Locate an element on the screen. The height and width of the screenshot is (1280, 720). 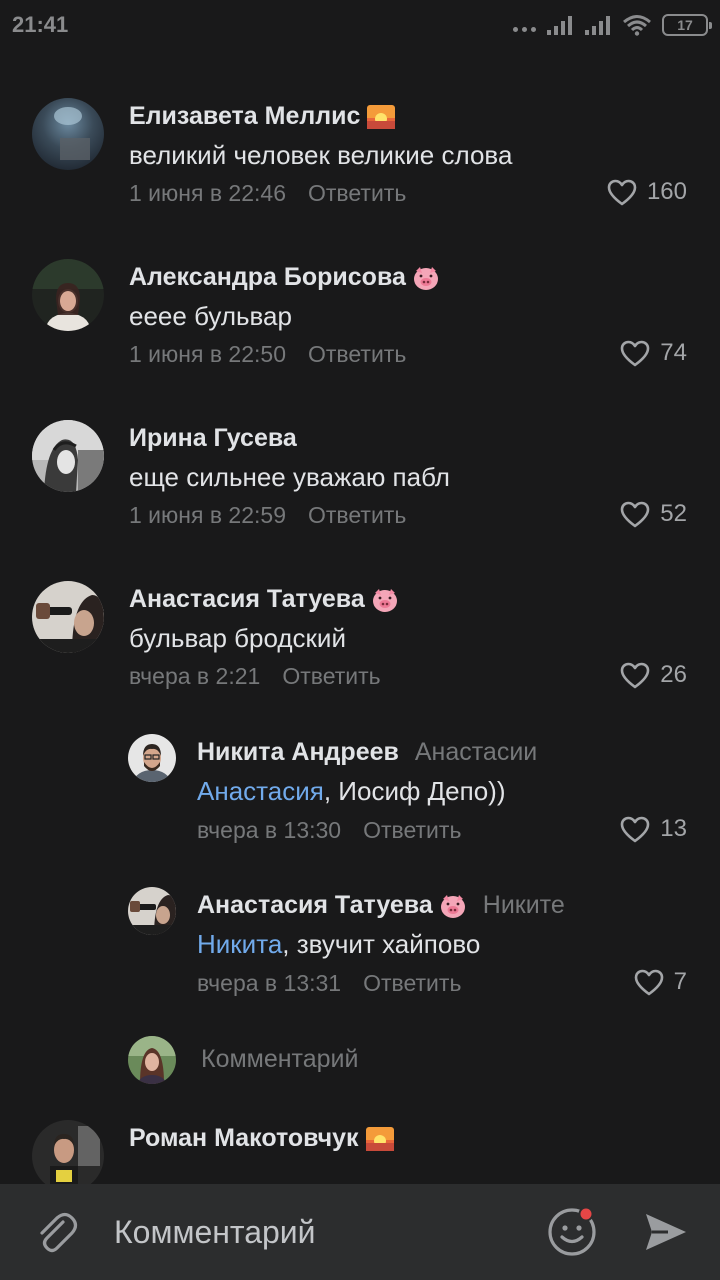
battery-level: 17 is located at coordinates (685, 25).